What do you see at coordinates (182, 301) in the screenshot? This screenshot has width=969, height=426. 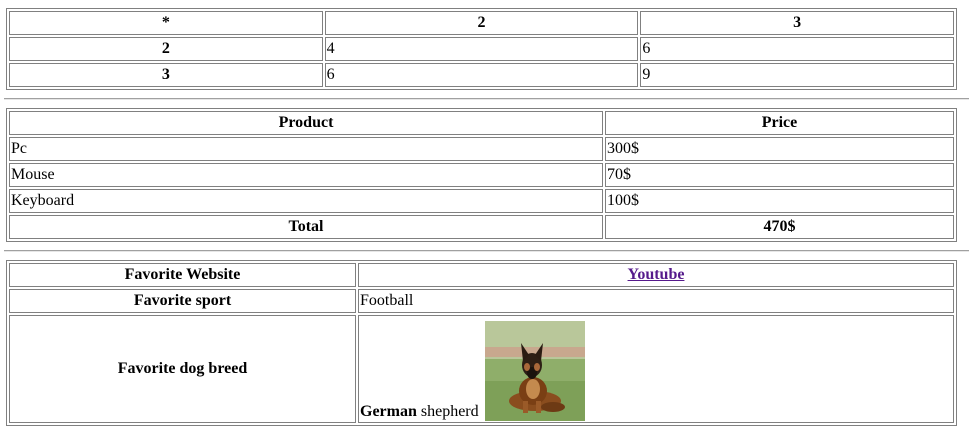 I see `sport-label: Favorite sport` at bounding box center [182, 301].